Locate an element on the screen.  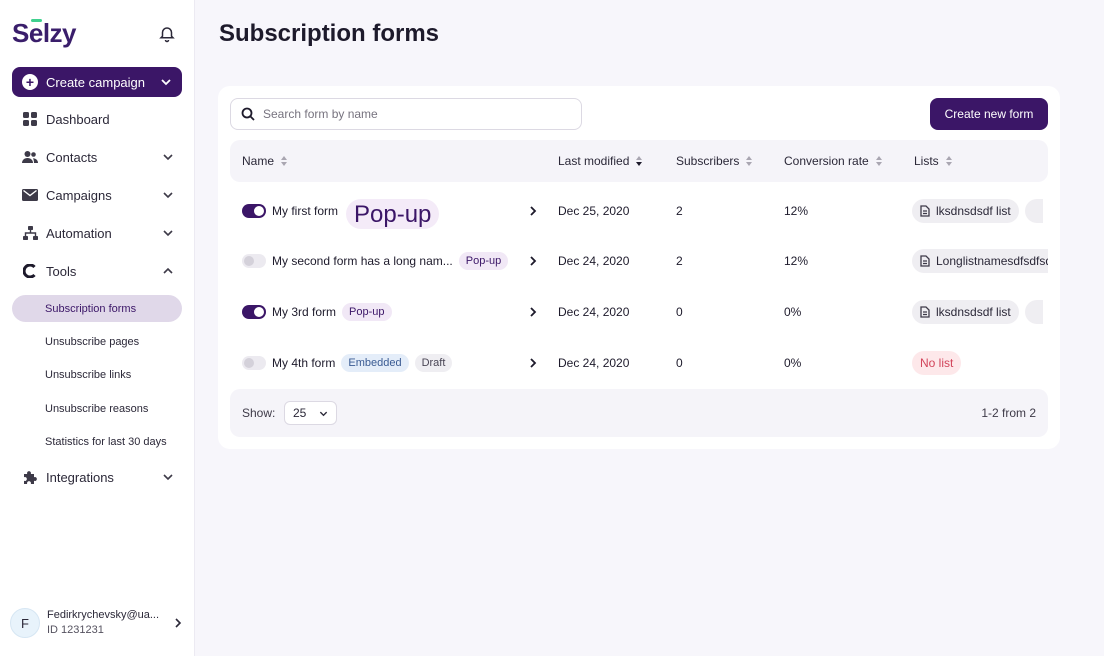
subscribers-cell: 0 is located at coordinates (679, 312).